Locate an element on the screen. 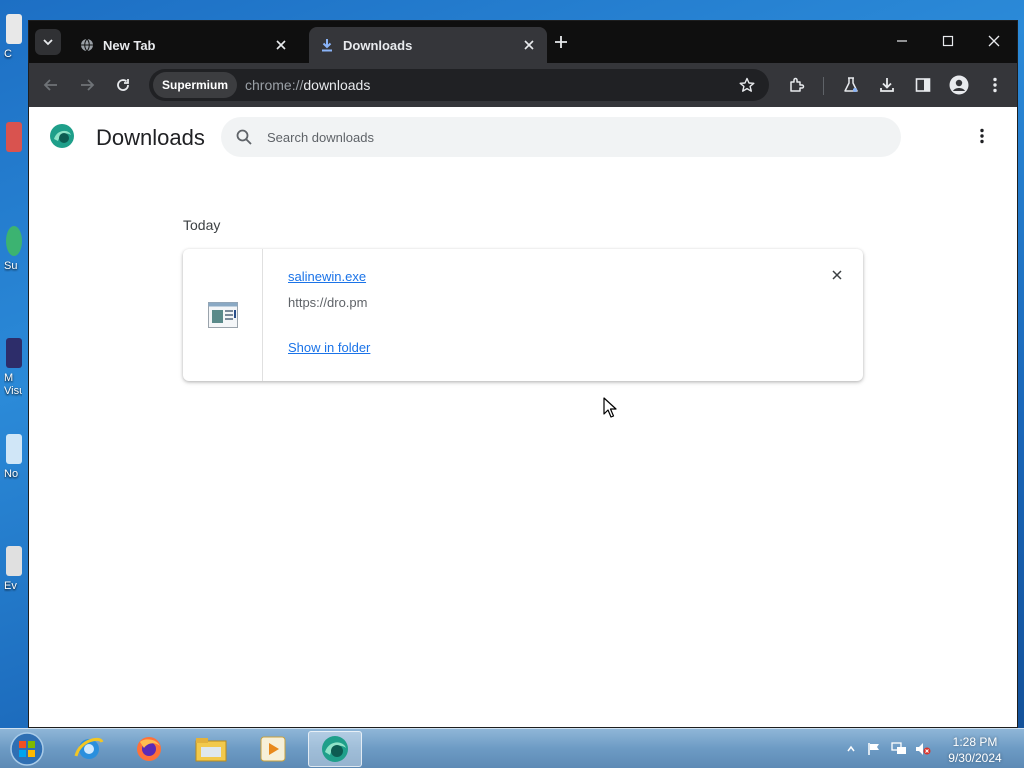 This screenshot has height=768, width=1024. desktop-icon-6: Ev is located at coordinates (11, 574).